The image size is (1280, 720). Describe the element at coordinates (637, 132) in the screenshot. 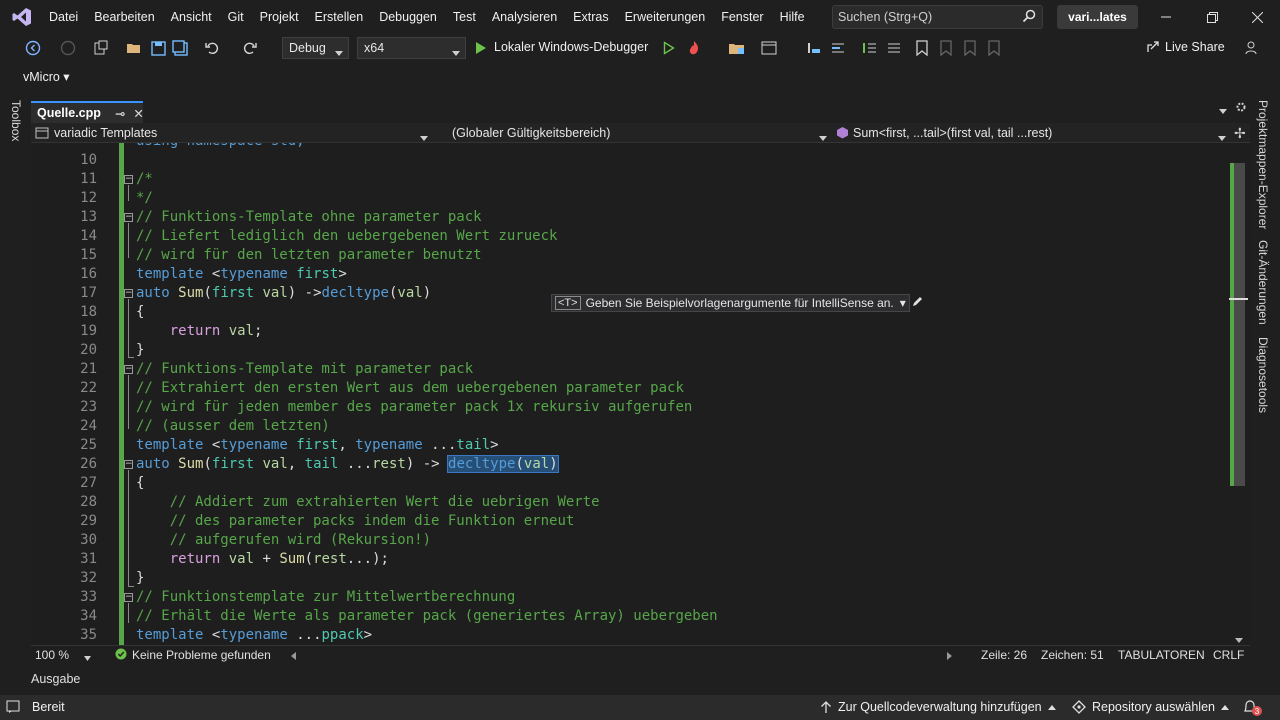

I see `scope-dropdown: (Globaler Gültigkeitsbereich)` at that location.